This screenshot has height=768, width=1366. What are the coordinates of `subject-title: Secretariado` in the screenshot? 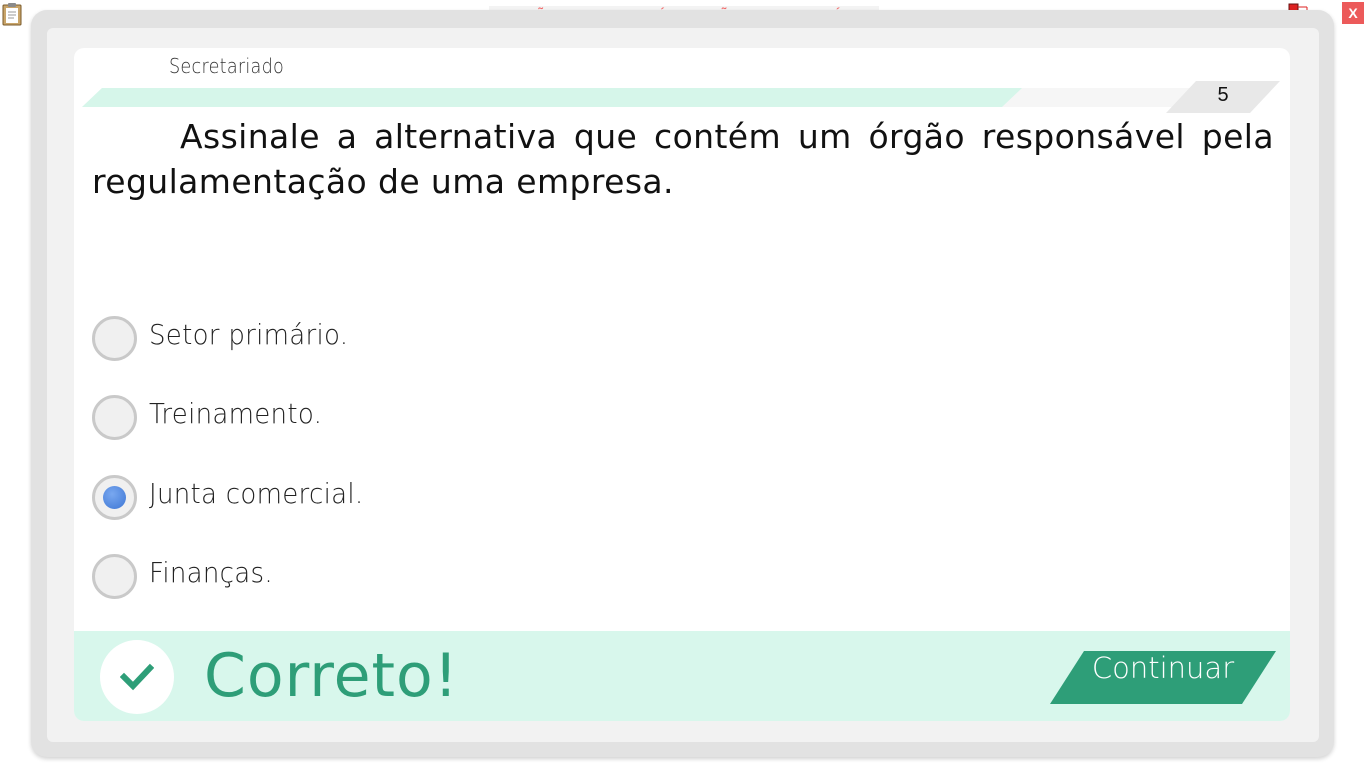 It's located at (227, 66).